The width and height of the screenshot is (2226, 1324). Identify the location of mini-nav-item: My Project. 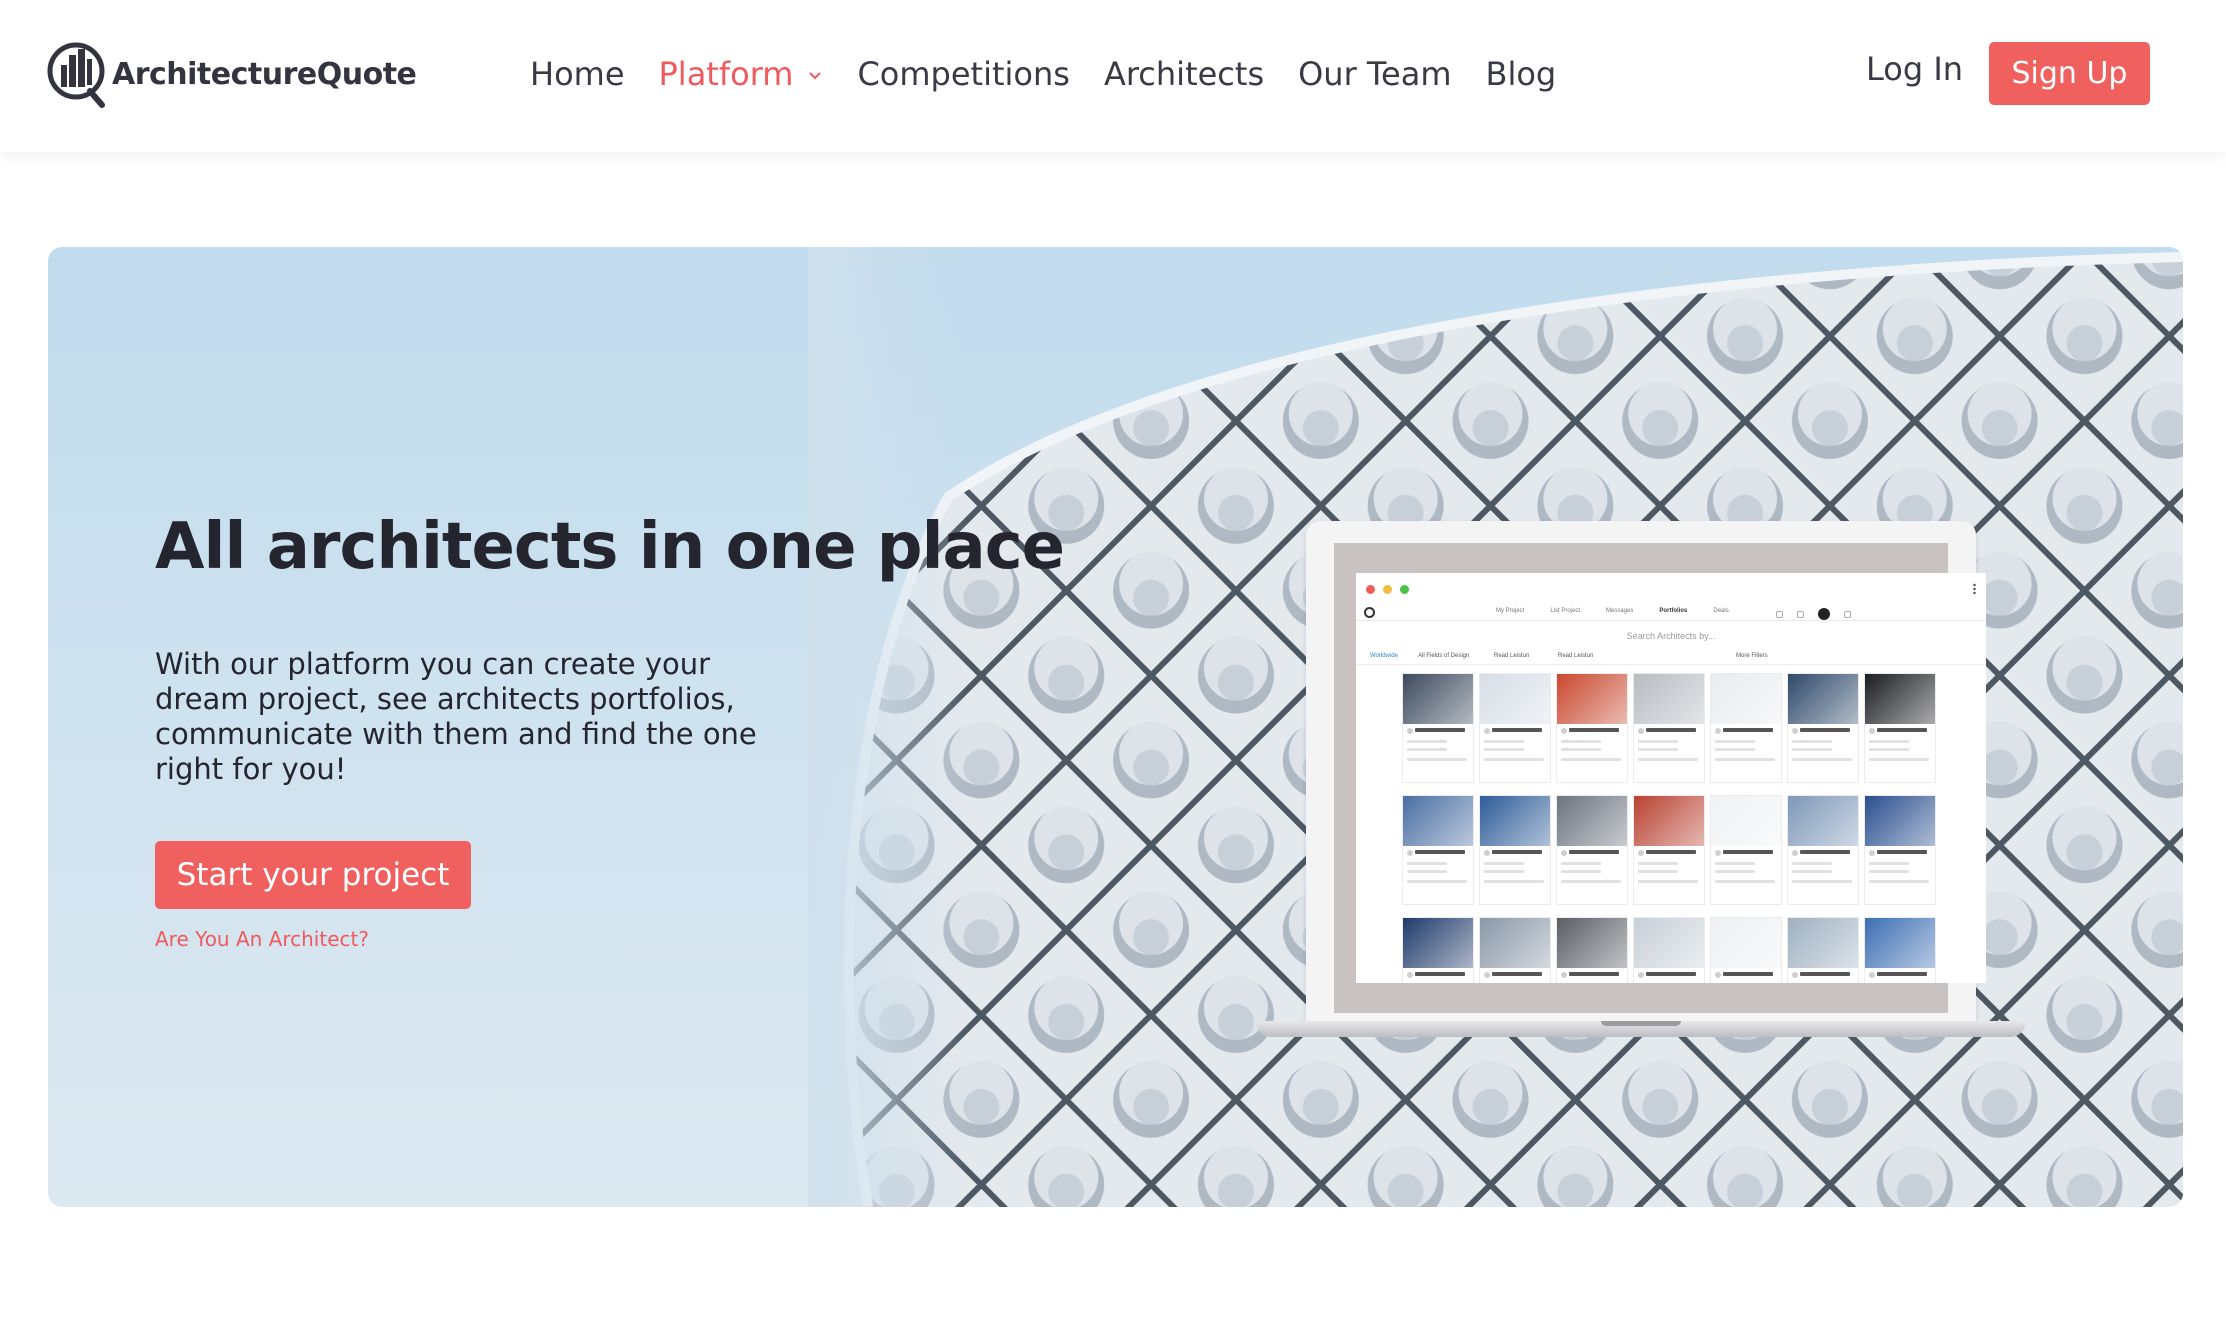
(1510, 611).